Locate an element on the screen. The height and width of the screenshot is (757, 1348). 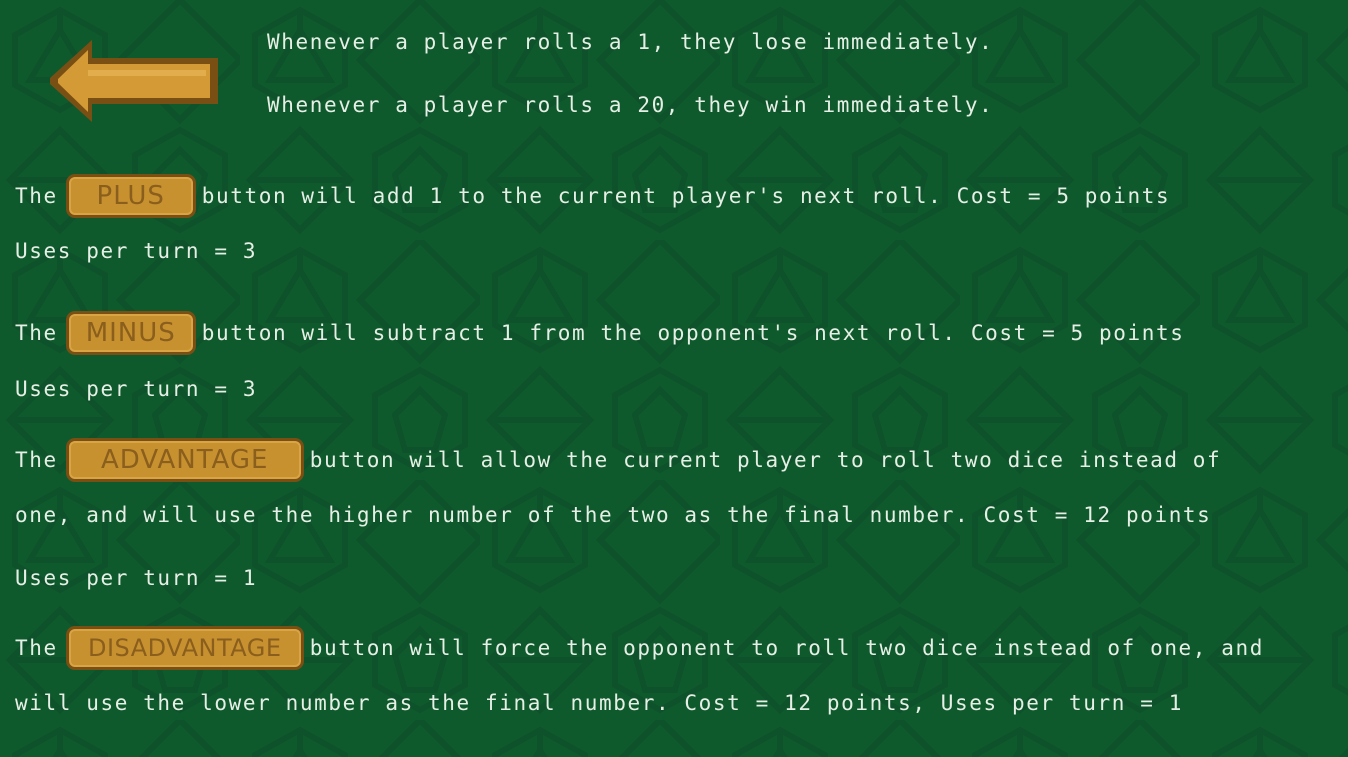
advantage-button: ADVANTAGE is located at coordinates (184, 460).